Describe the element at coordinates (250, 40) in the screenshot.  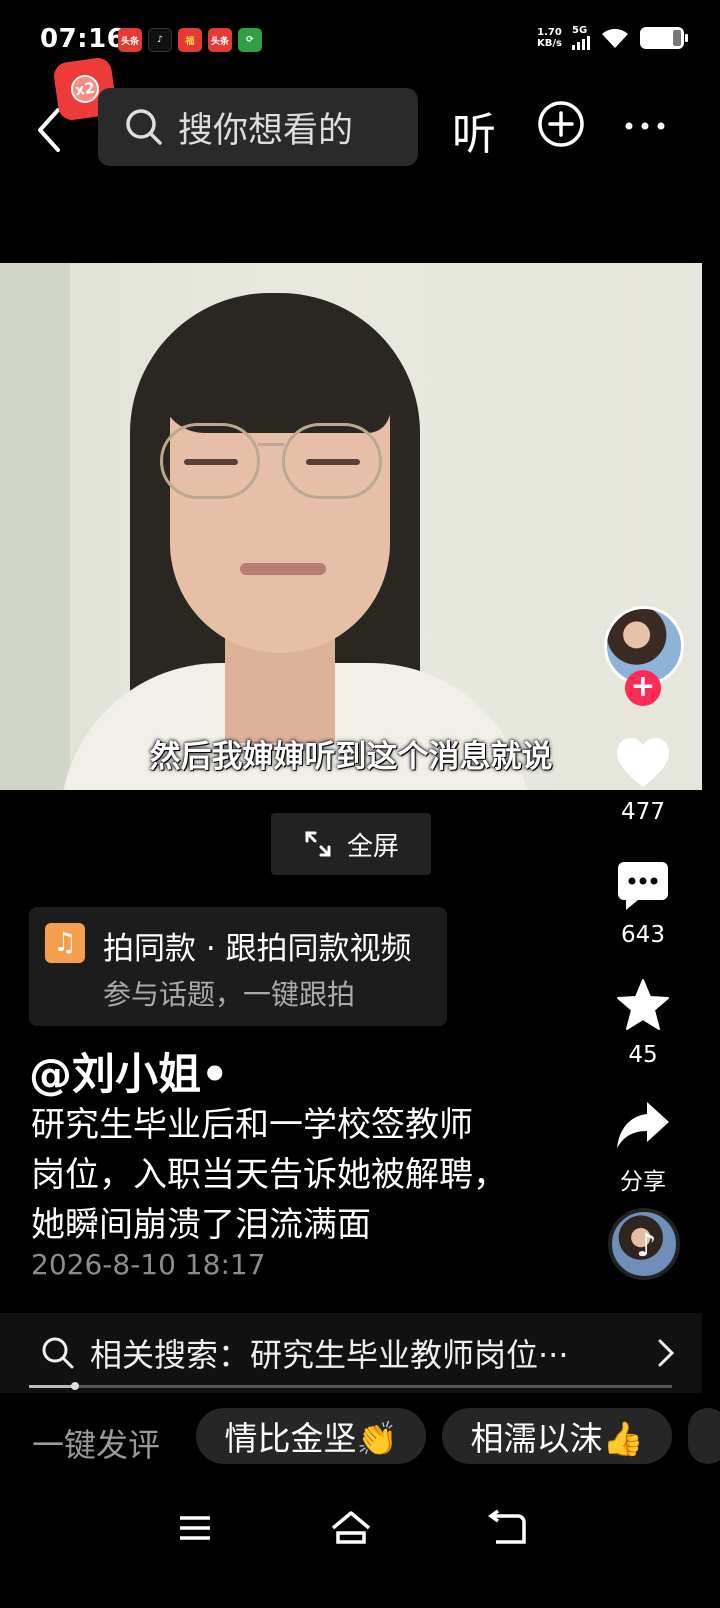
I see `refresh-app-icon: ⟳` at that location.